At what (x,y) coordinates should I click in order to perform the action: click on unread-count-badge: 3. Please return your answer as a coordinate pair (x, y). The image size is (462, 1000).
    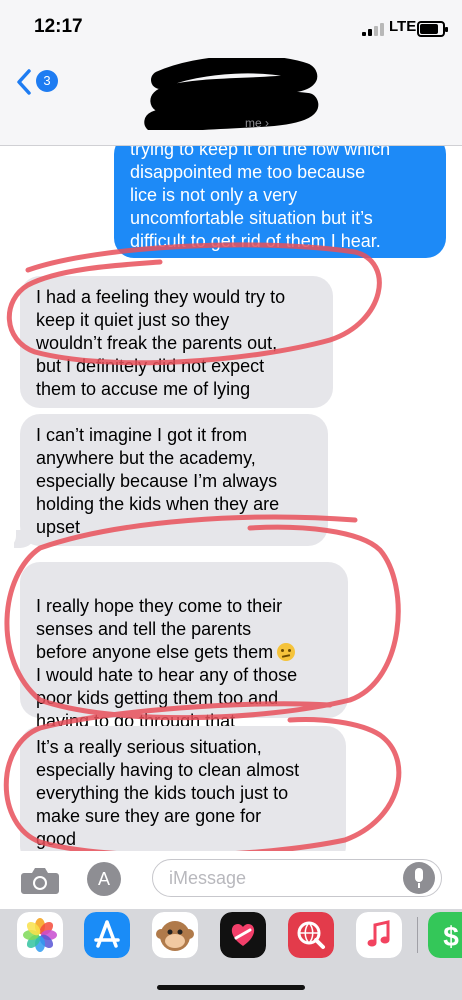
    Looking at the image, I should click on (47, 81).